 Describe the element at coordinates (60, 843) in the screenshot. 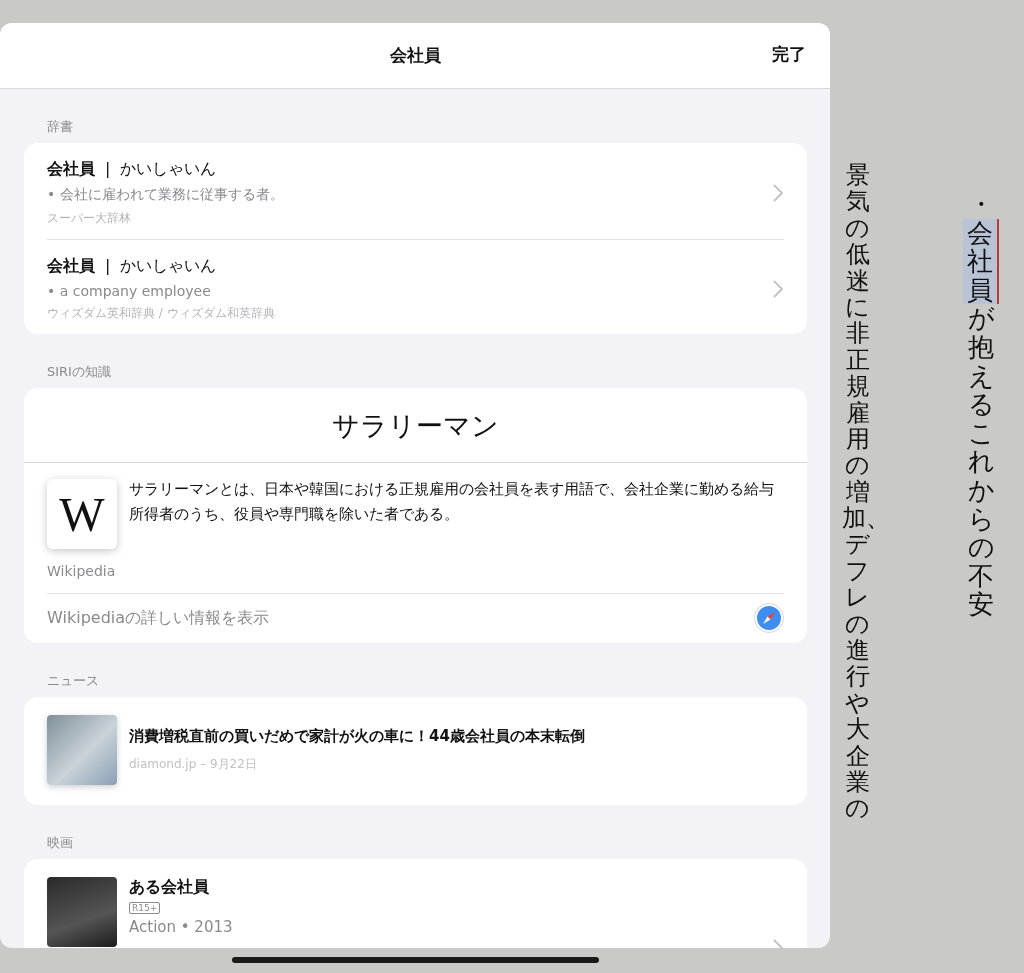

I see `section-label: 映画` at that location.